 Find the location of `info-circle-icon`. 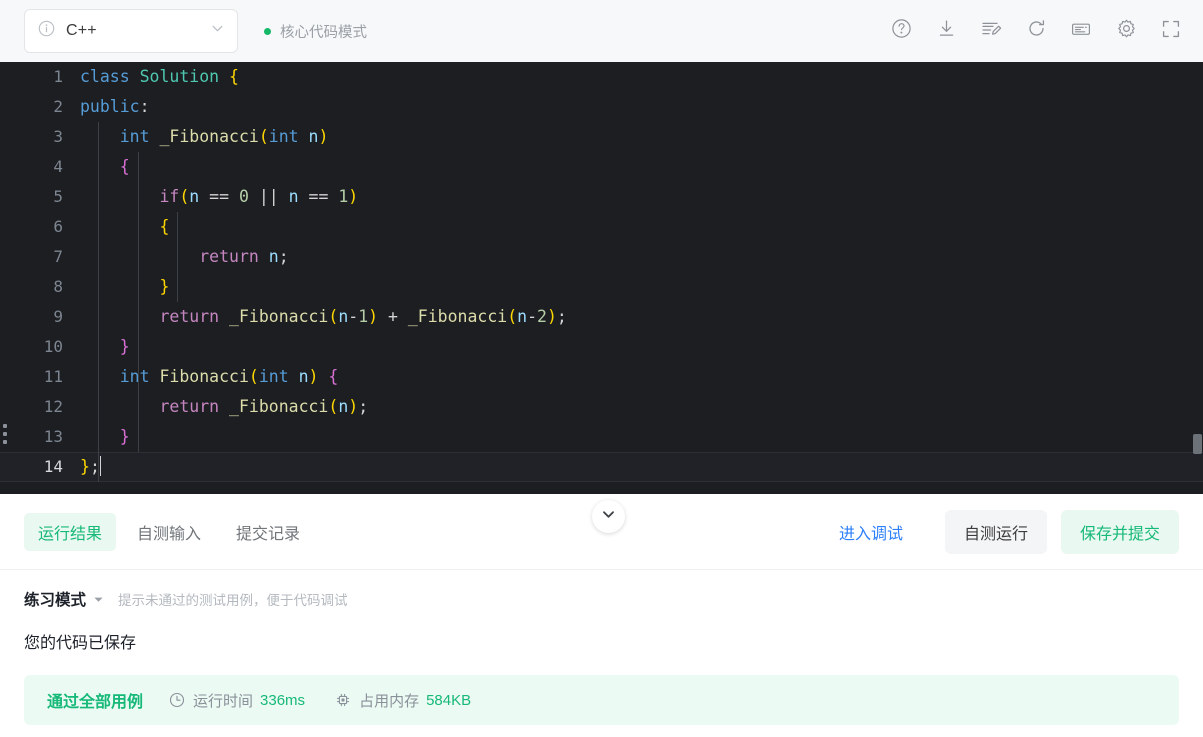

info-circle-icon is located at coordinates (46, 31).